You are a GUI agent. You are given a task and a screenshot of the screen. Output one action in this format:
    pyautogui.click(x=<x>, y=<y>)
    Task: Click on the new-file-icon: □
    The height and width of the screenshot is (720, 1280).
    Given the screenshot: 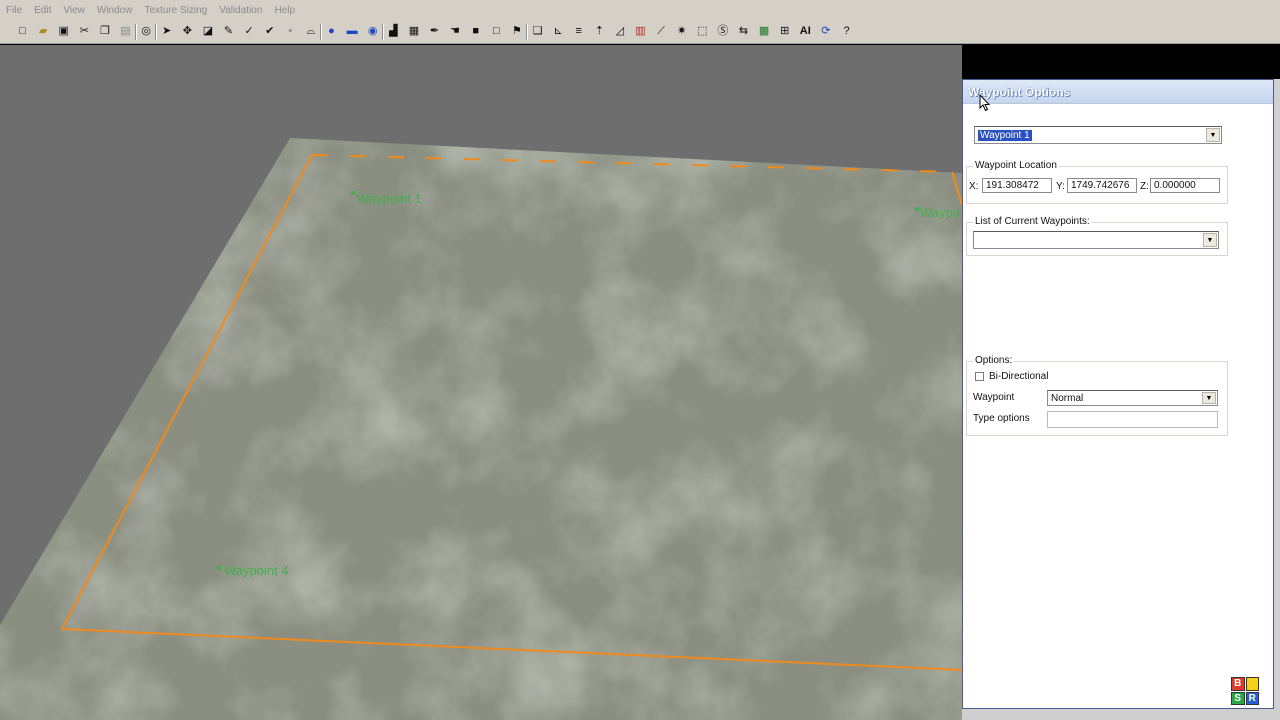 What is the action you would take?
    pyautogui.click(x=22, y=31)
    